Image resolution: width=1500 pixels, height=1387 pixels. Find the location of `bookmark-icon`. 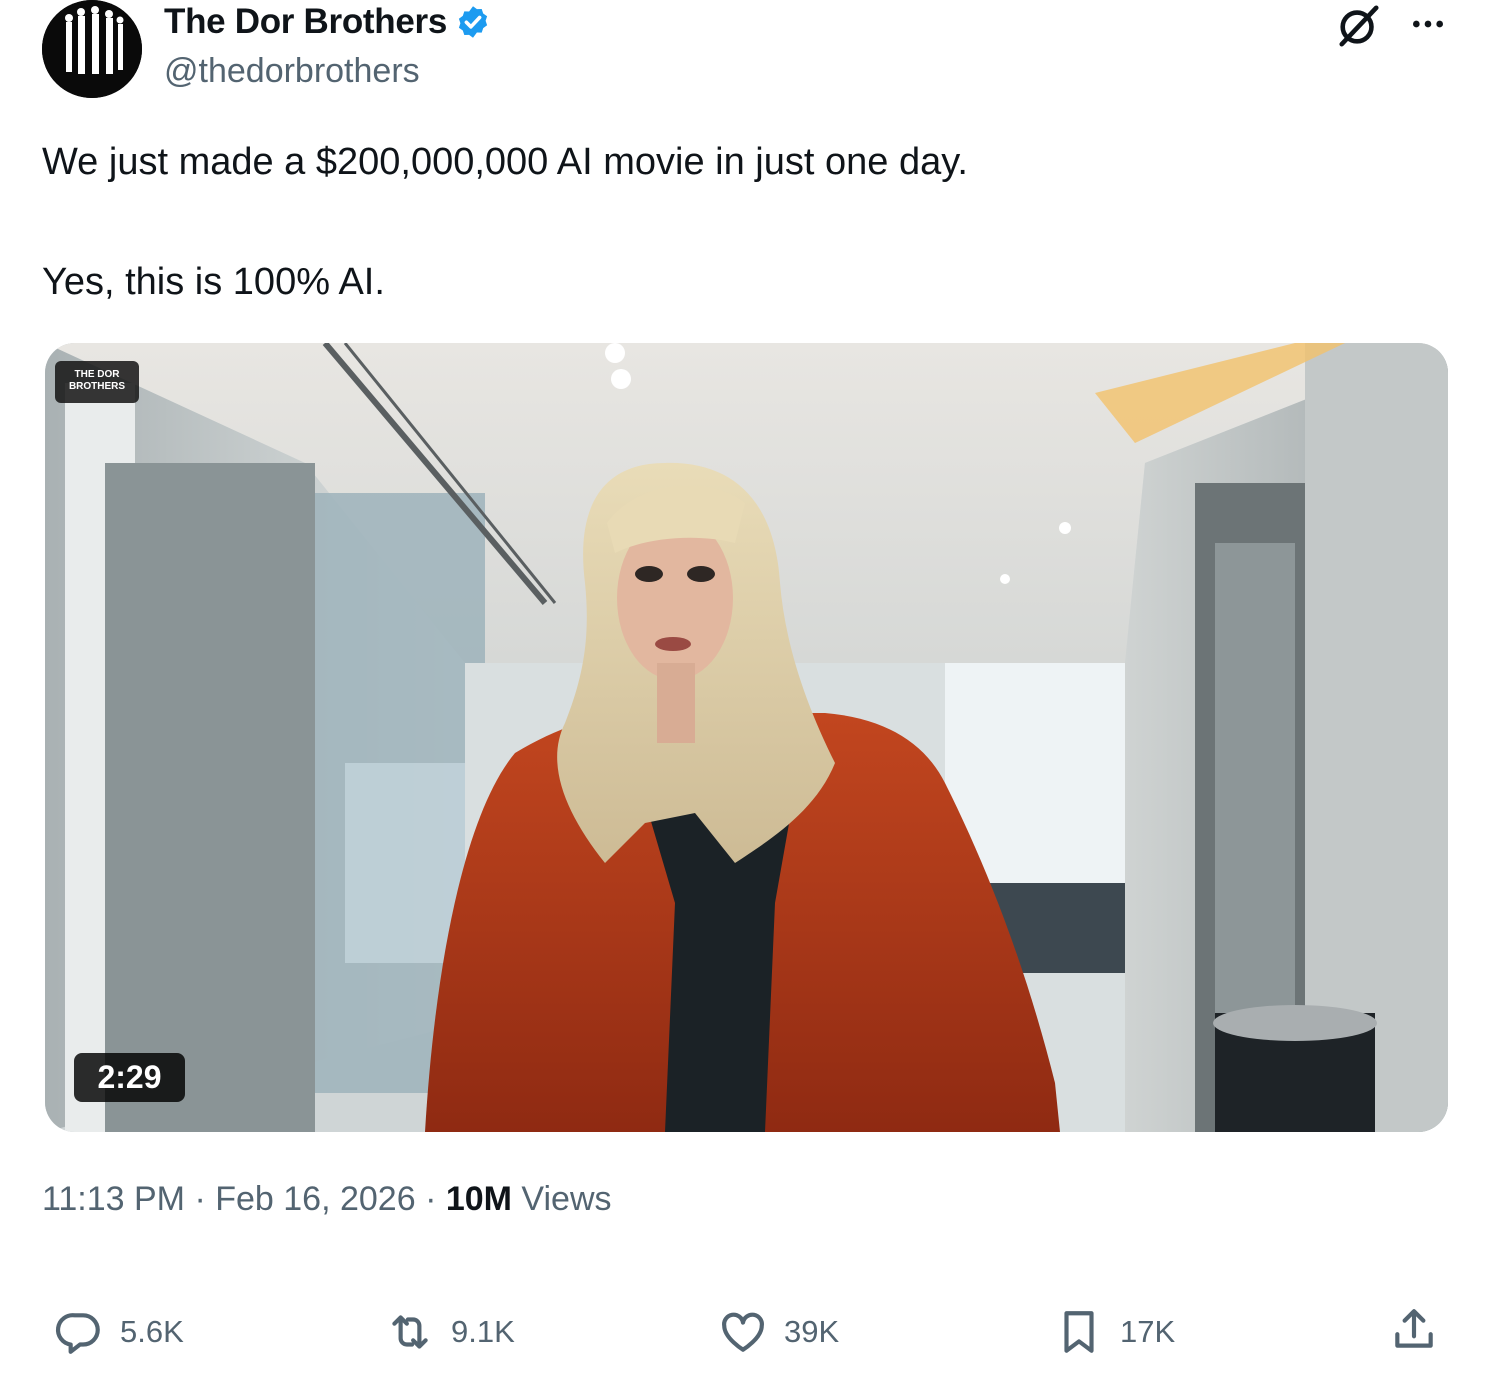

bookmark-icon is located at coordinates (1079, 1332).